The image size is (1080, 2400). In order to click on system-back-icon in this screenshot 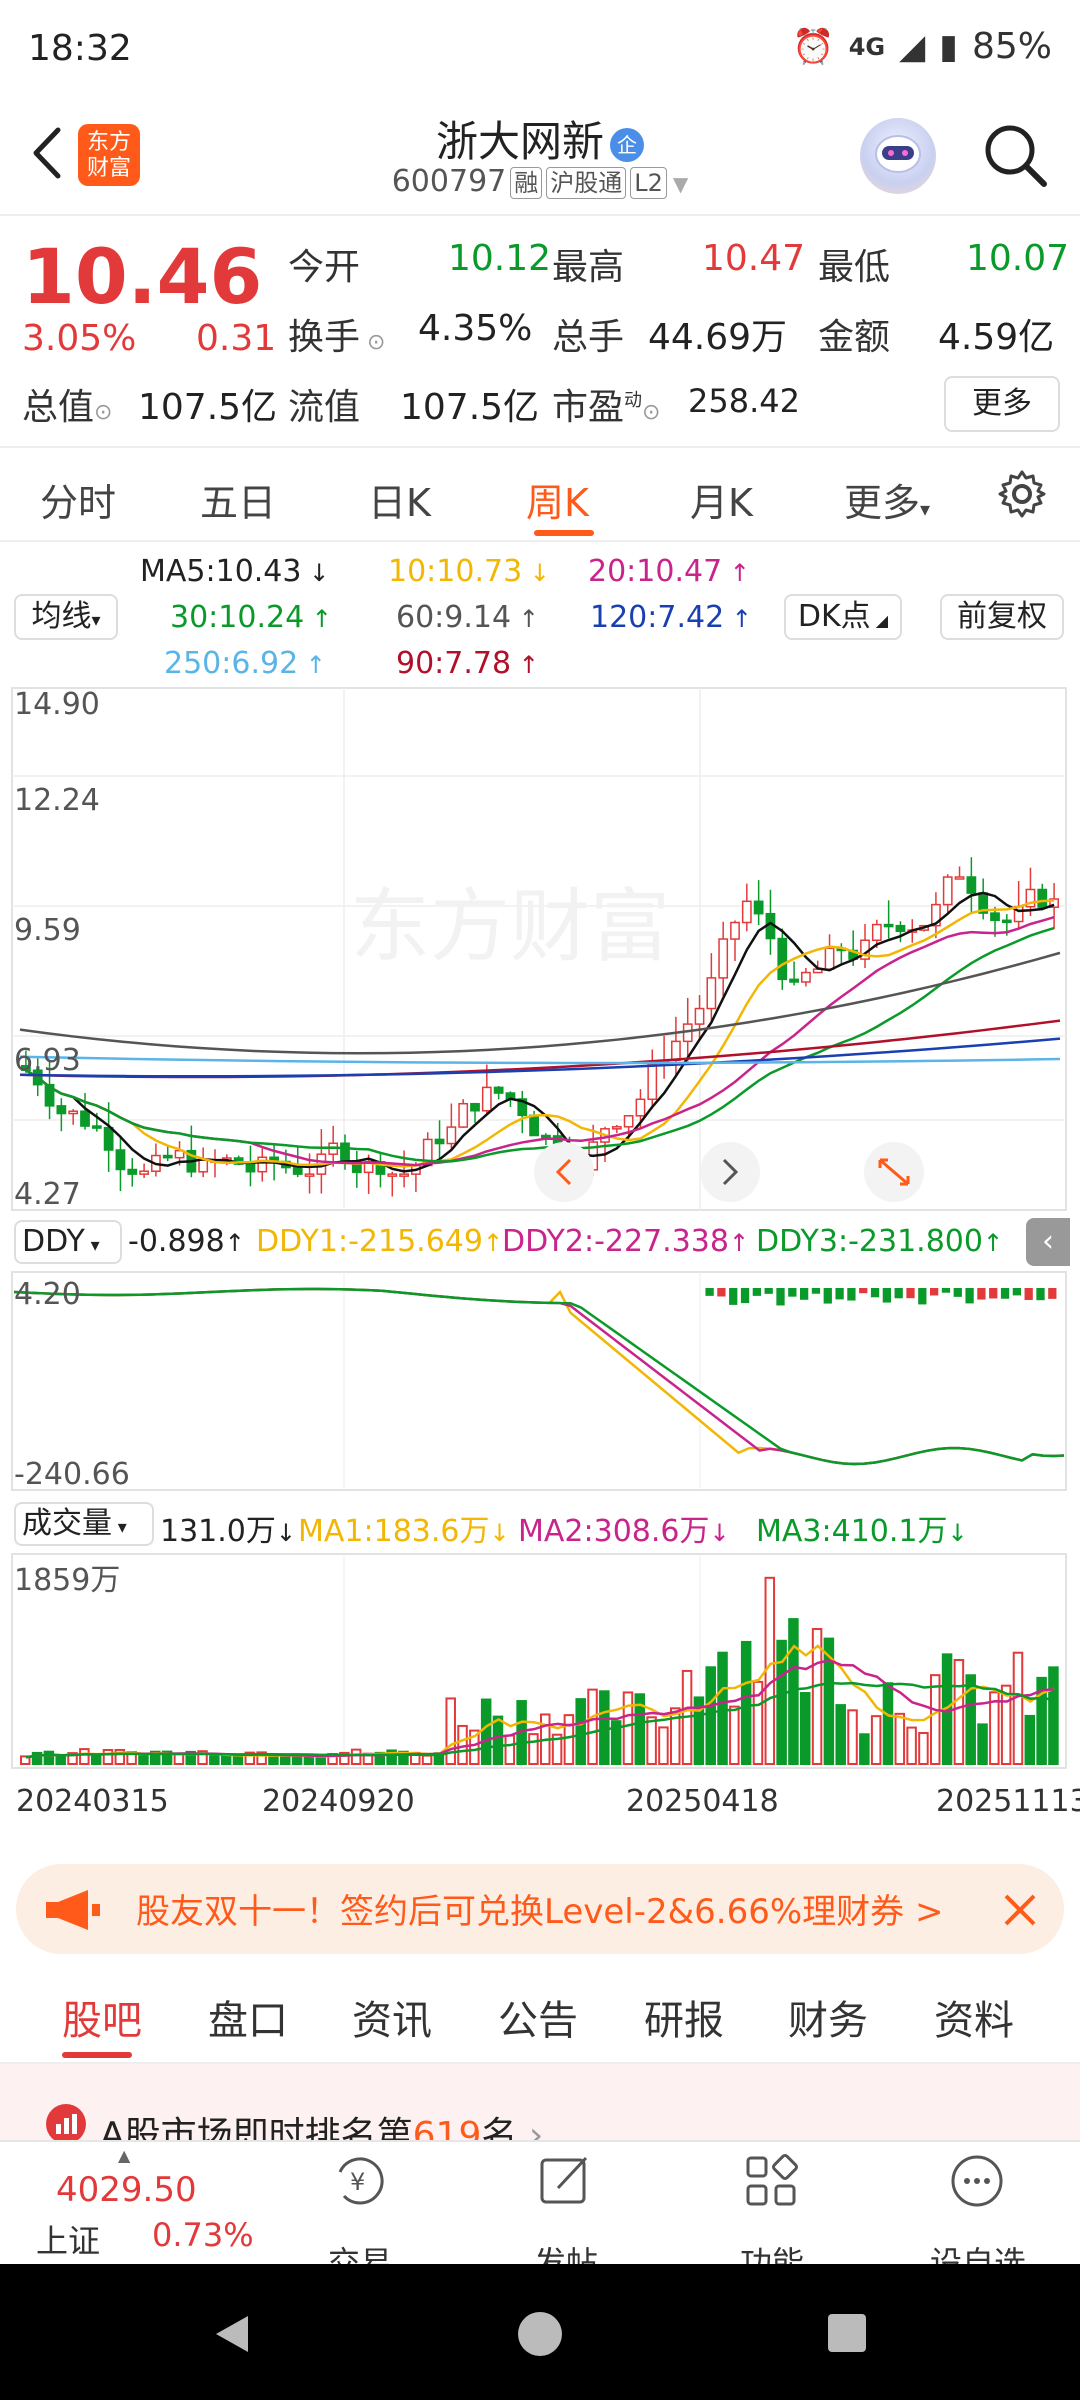, I will do `click(232, 2334)`.